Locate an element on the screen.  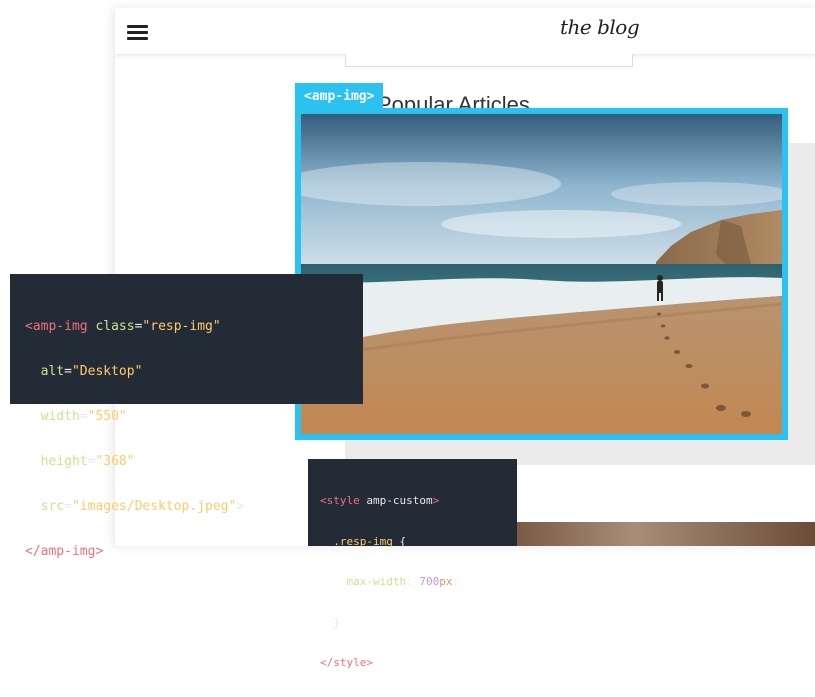
code-line: alt="Desktop" is located at coordinates (91, 371).